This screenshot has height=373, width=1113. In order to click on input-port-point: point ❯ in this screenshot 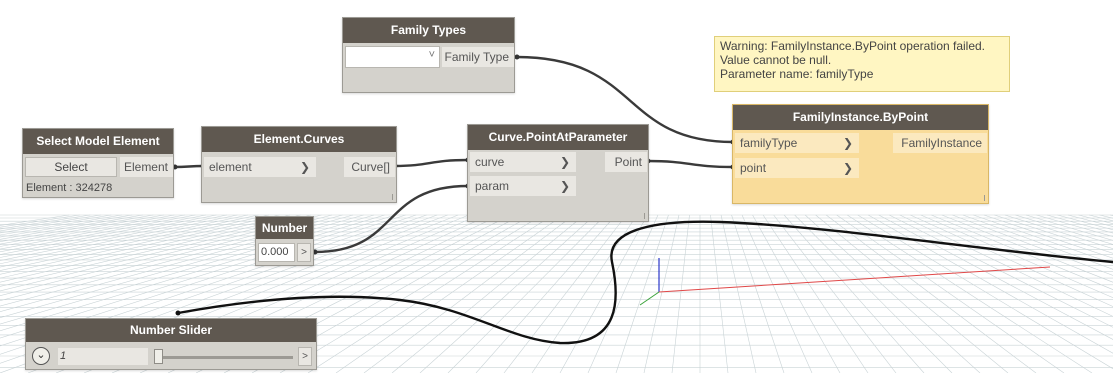, I will do `click(797, 168)`.